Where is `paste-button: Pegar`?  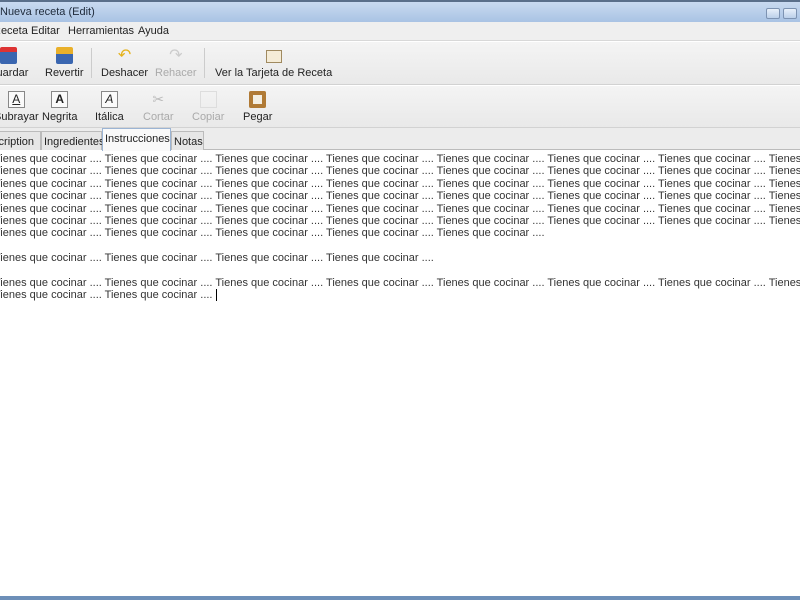 paste-button: Pegar is located at coordinates (257, 107).